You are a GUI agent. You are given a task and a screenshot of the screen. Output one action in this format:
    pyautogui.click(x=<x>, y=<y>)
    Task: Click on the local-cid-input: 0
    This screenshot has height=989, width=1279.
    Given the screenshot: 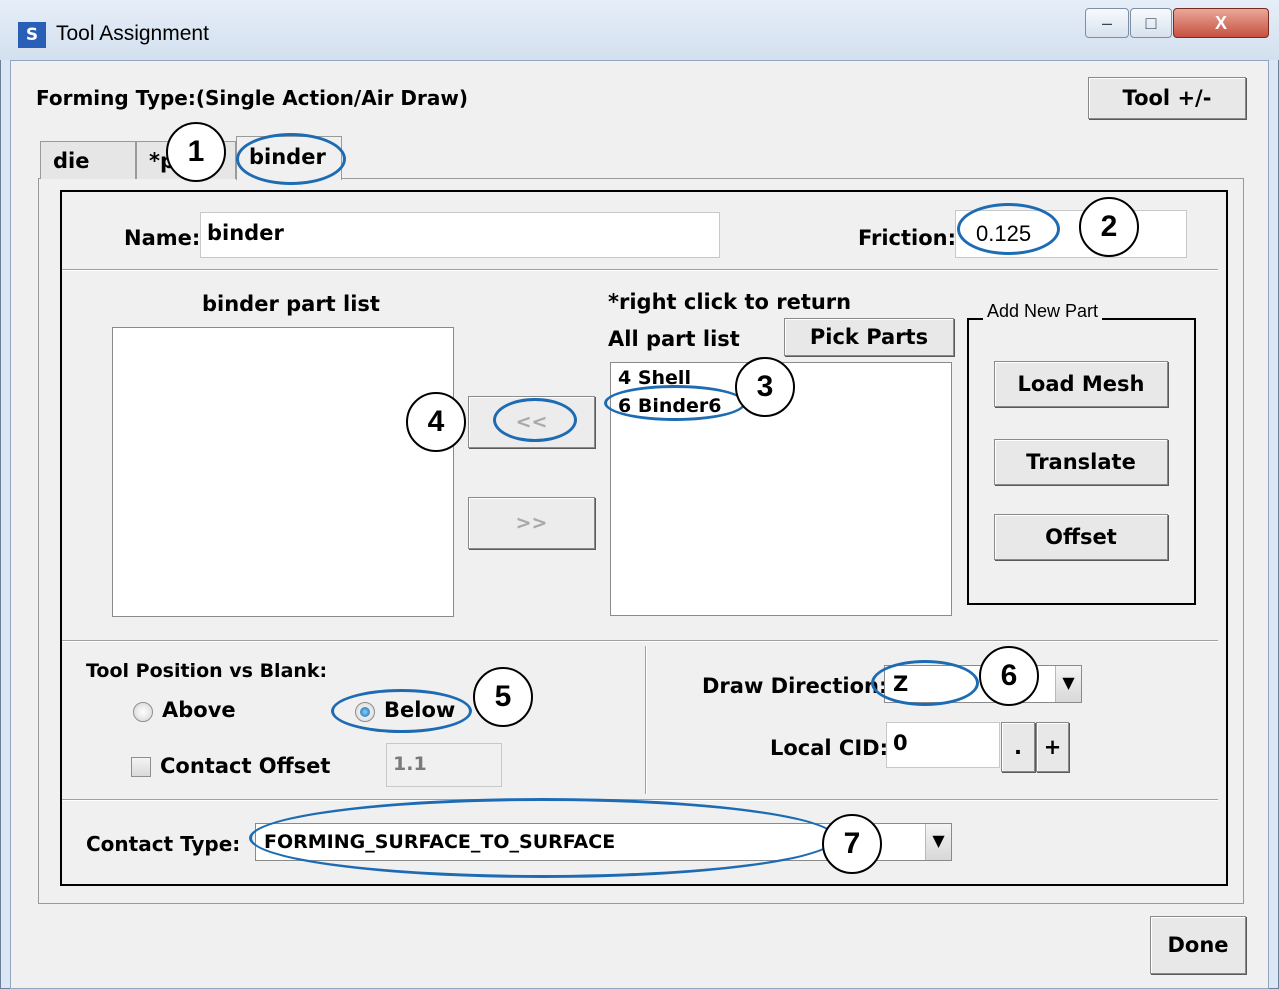 What is the action you would take?
    pyautogui.click(x=943, y=745)
    